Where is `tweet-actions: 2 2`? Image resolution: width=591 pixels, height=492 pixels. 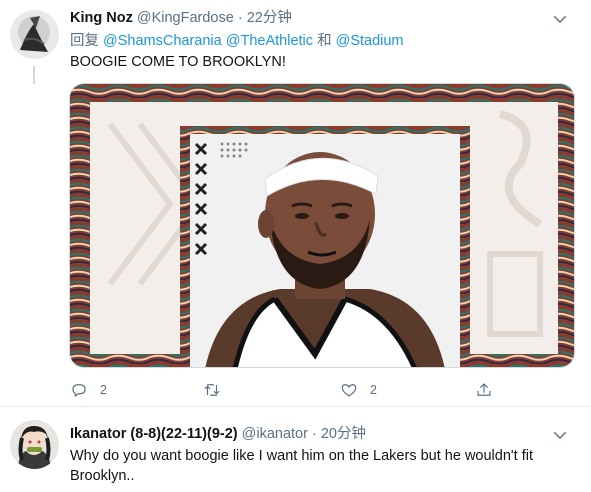 tweet-actions: 2 2 is located at coordinates (285, 390).